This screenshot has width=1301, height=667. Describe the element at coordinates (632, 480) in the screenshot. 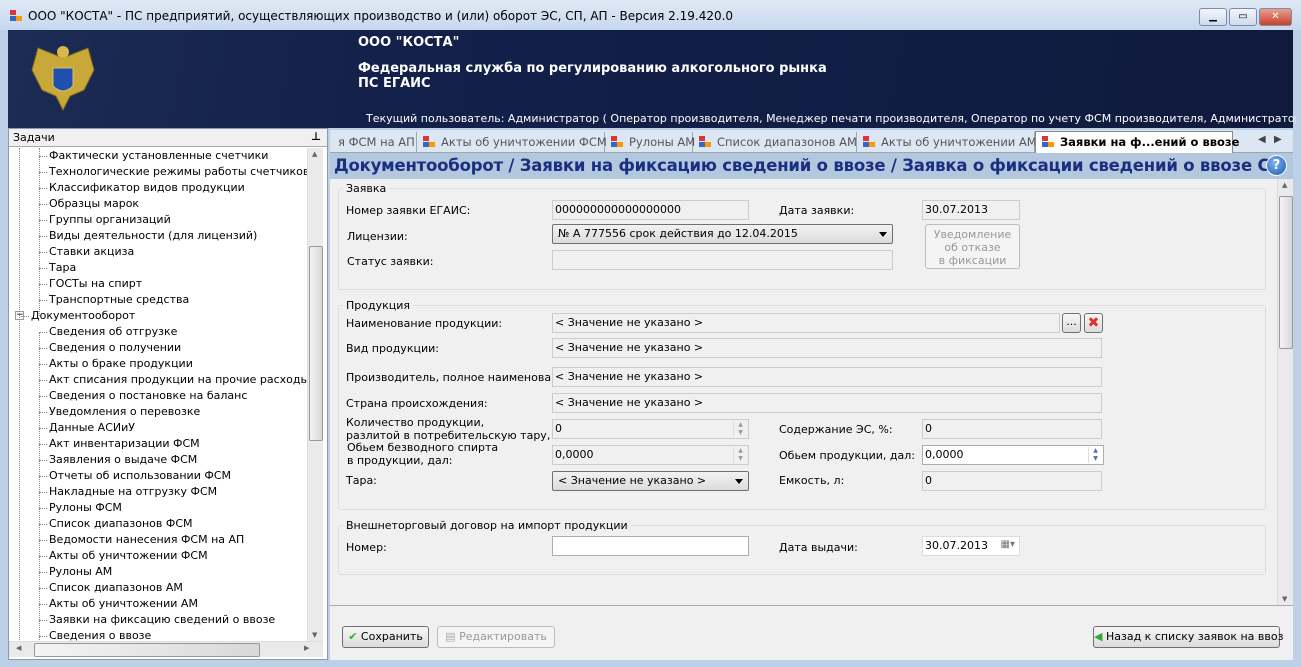

I see `tare-value: < Значение не указано >` at that location.